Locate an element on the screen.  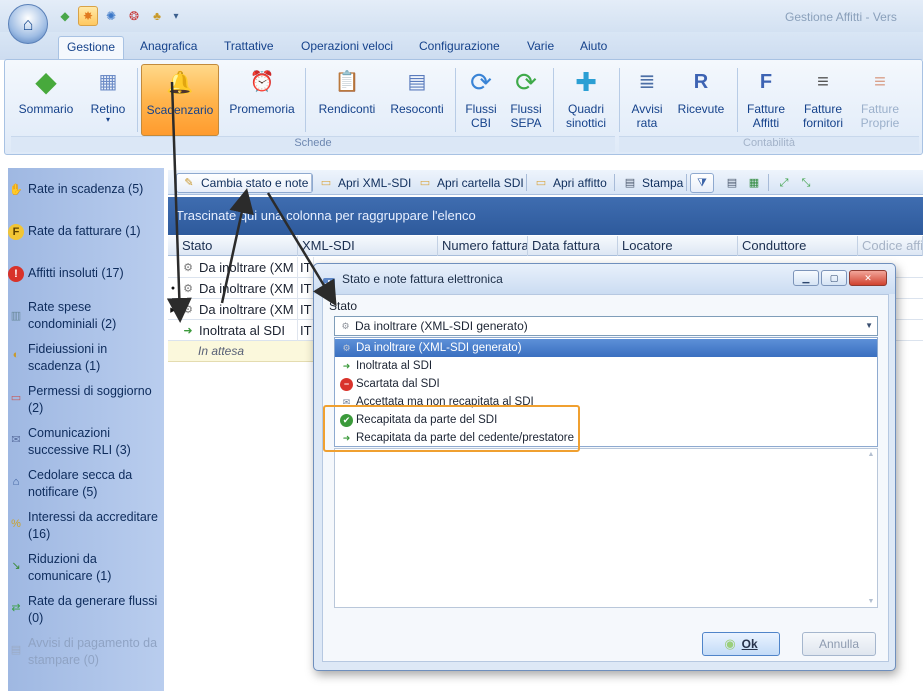
ribbon-button-scadenzario: 🔔 Scadenzario is located at coordinates (180, 100).